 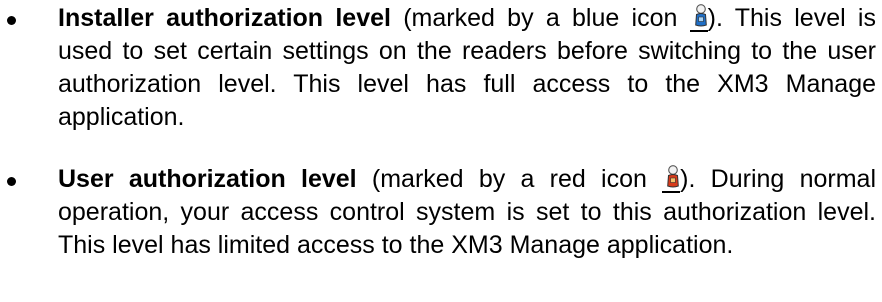 What do you see at coordinates (207, 179) in the screenshot?
I see `user-level-term: User authorization level` at bounding box center [207, 179].